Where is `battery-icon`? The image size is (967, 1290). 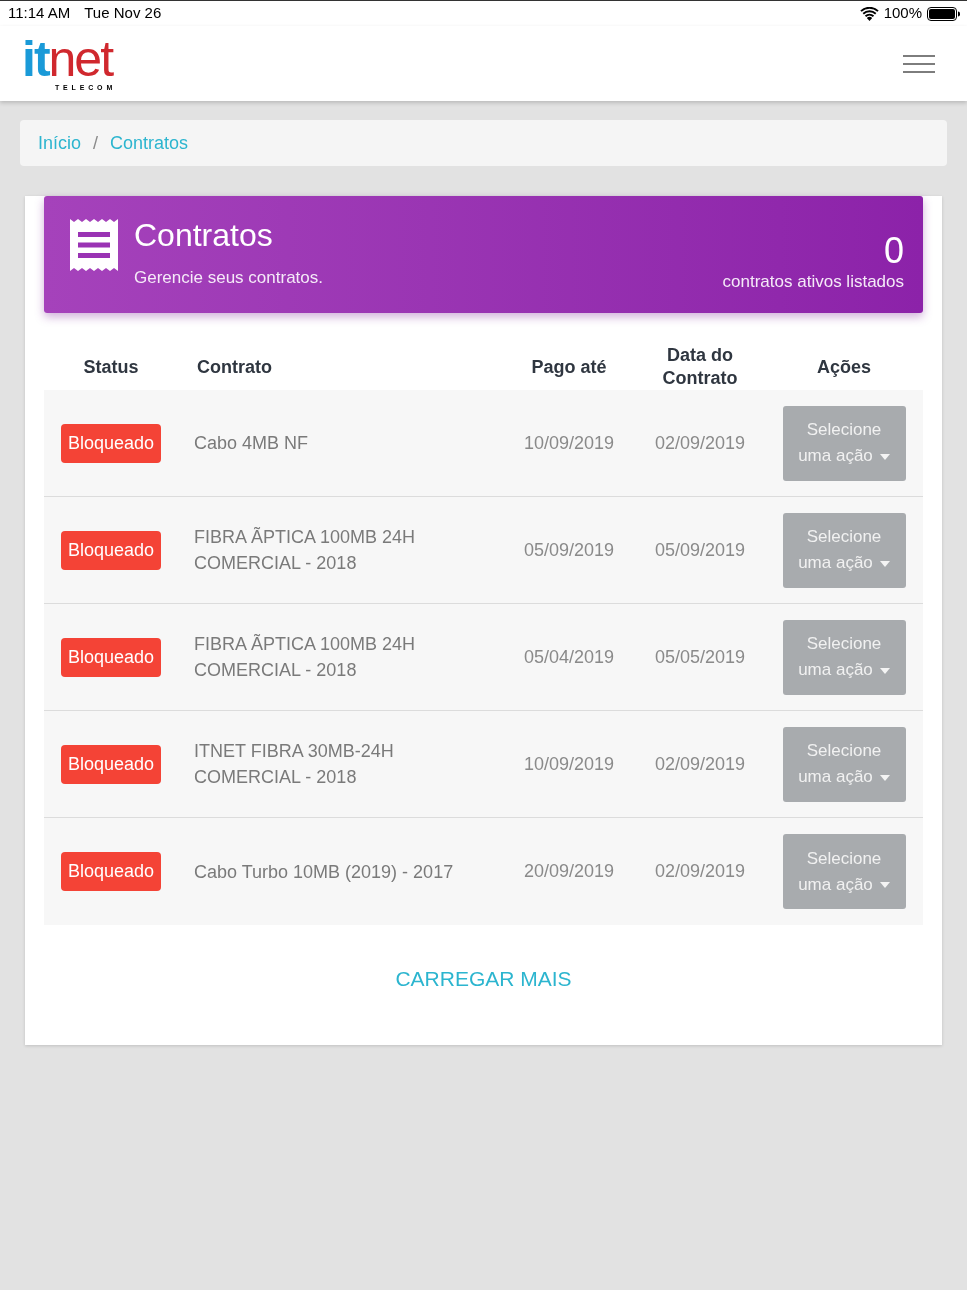 battery-icon is located at coordinates (943, 13).